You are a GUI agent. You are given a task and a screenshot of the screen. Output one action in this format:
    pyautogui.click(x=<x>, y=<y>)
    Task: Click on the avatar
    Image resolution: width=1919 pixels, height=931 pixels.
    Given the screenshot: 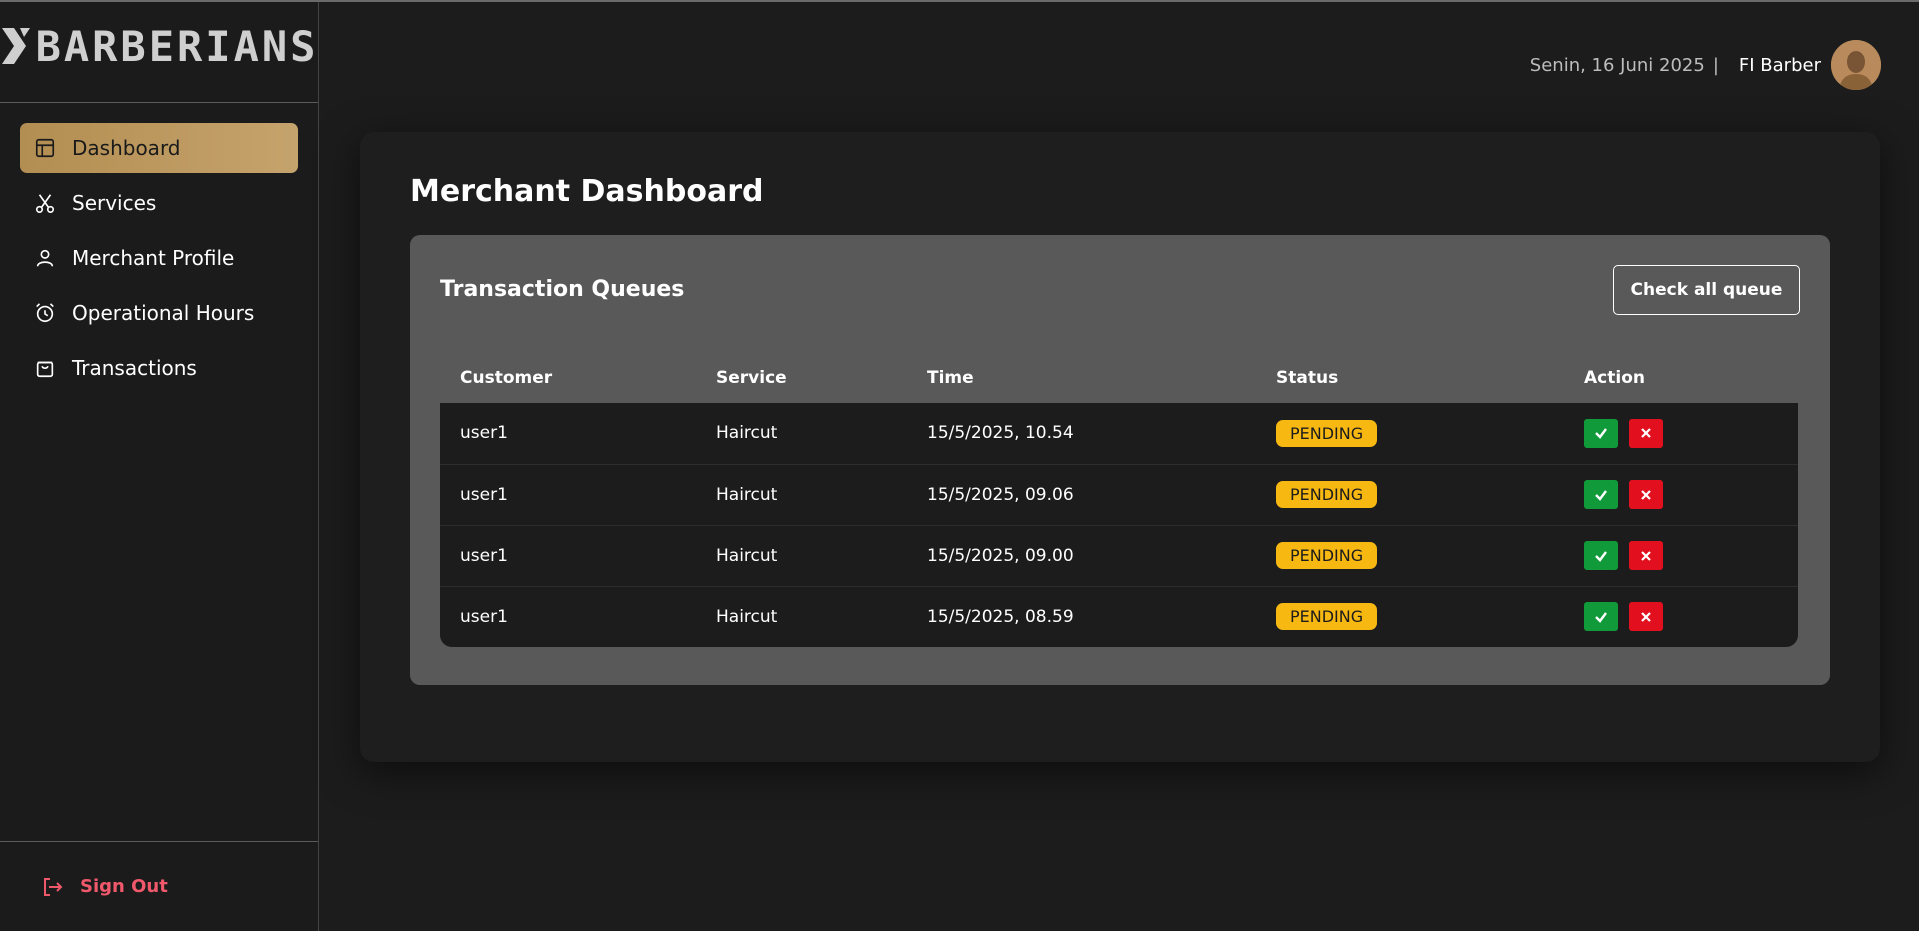 What is the action you would take?
    pyautogui.click(x=1856, y=65)
    